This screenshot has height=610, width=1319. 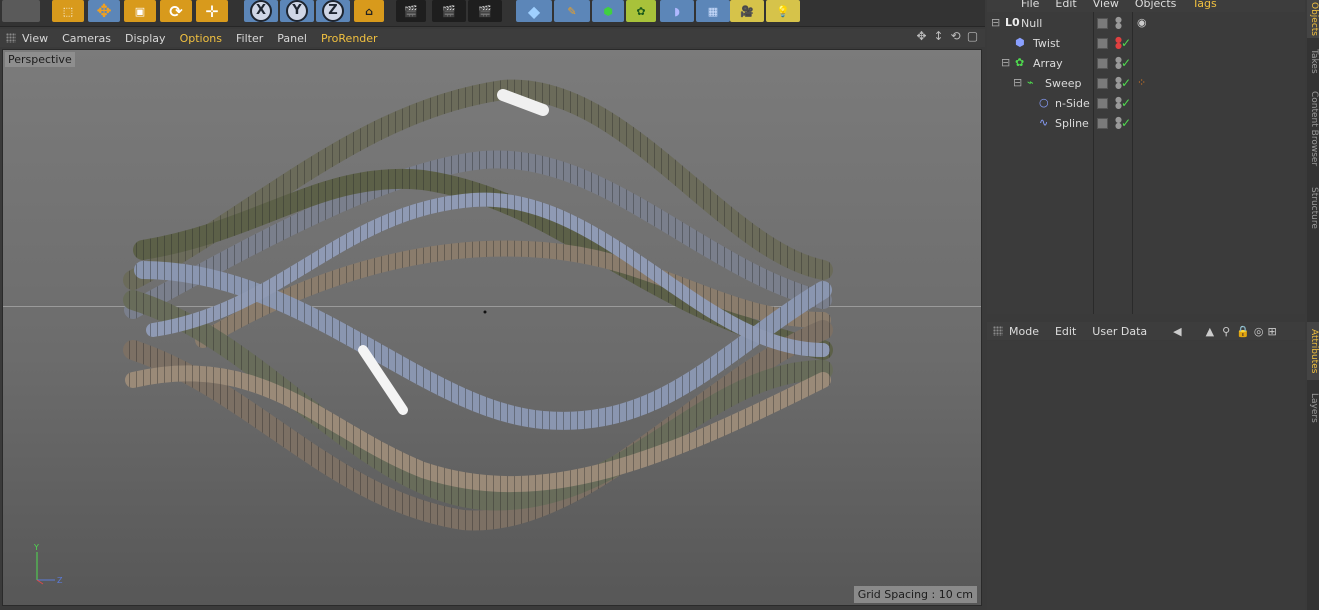 What do you see at coordinates (1243, 331) in the screenshot?
I see `lock-icon: 🔒` at bounding box center [1243, 331].